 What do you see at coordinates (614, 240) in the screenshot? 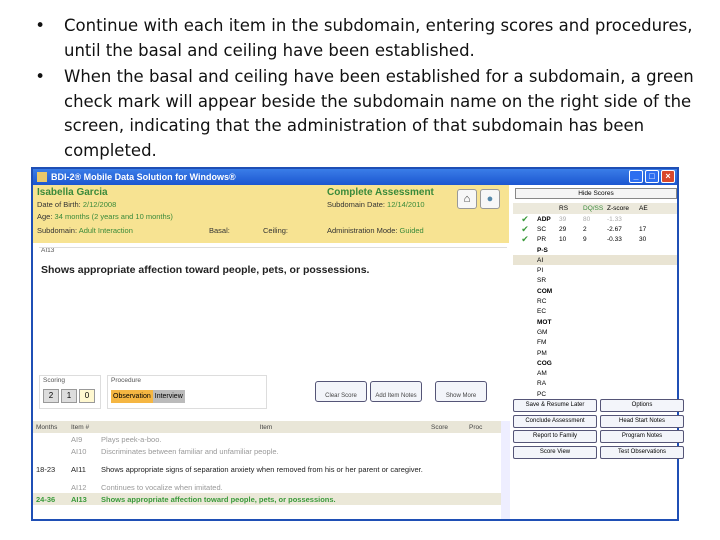
I see `score-z: -0.33` at bounding box center [614, 240].